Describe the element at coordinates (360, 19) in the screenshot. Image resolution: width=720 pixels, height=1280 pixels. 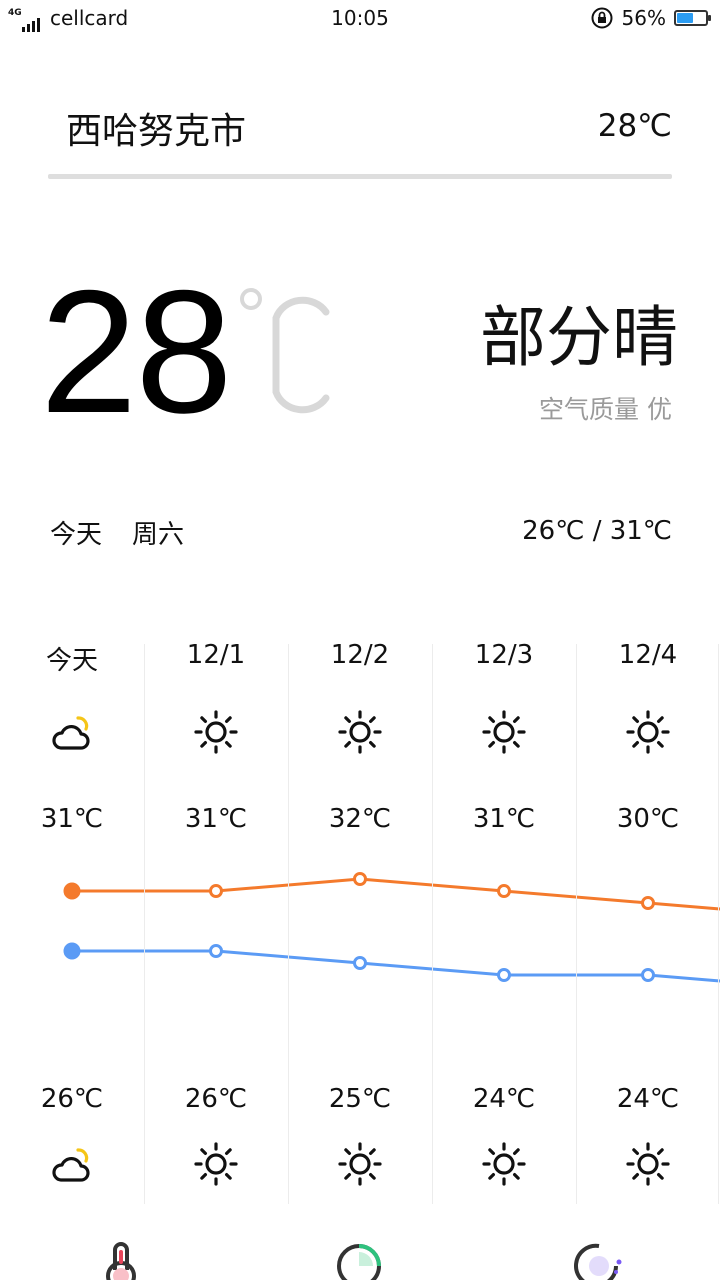
I see `status-bar: 4G cellcard 10:05 56%` at that location.